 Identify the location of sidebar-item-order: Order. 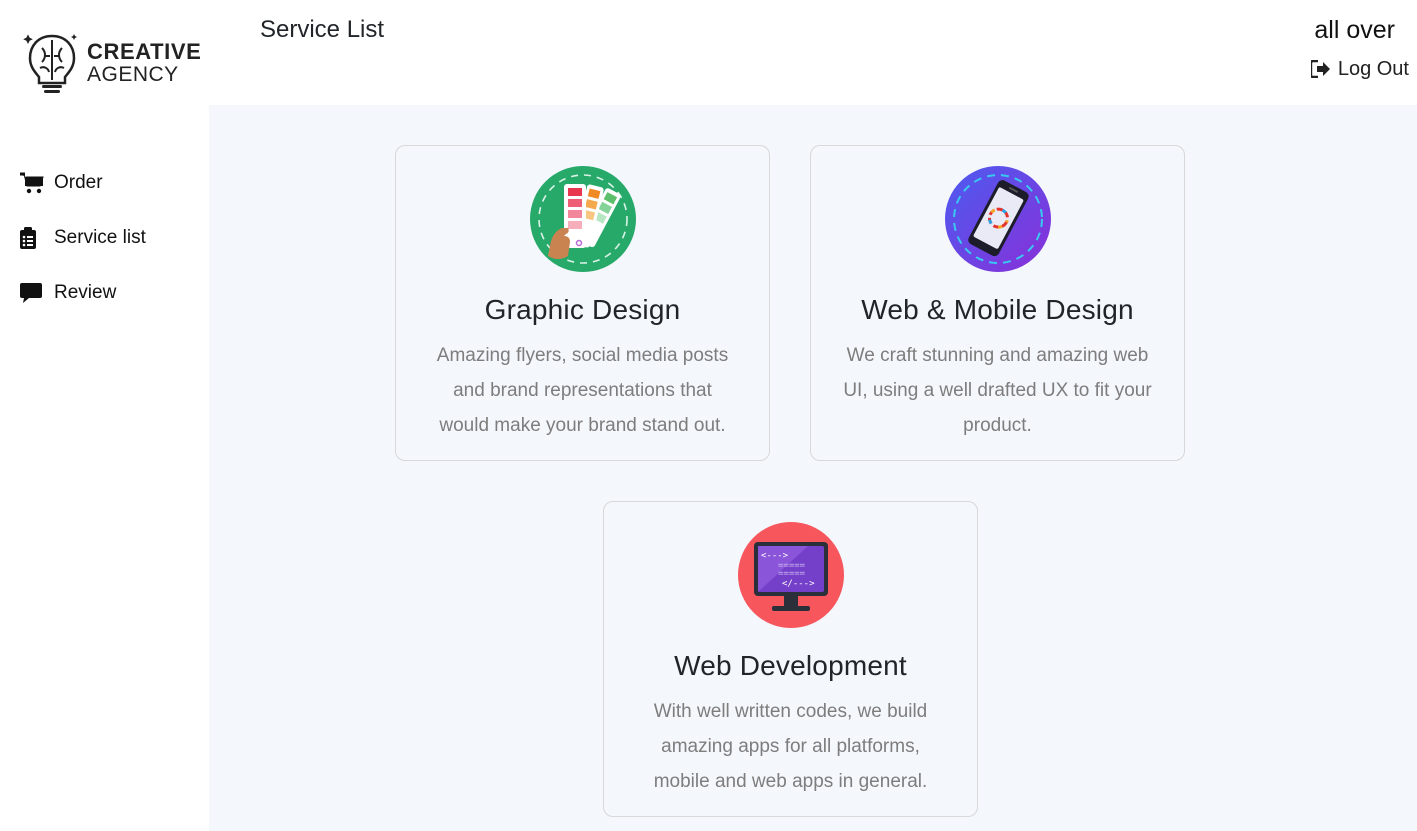
(83, 182).